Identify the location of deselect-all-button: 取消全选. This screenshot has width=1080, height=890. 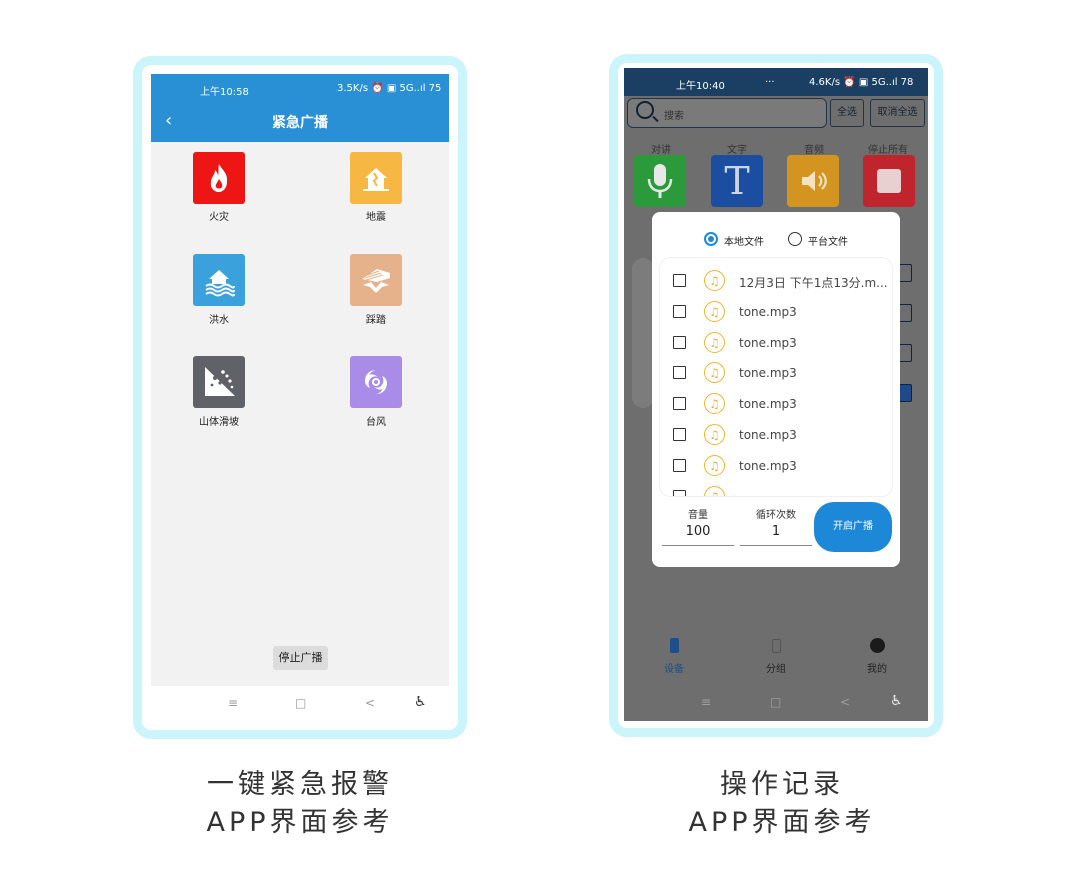
(897, 113).